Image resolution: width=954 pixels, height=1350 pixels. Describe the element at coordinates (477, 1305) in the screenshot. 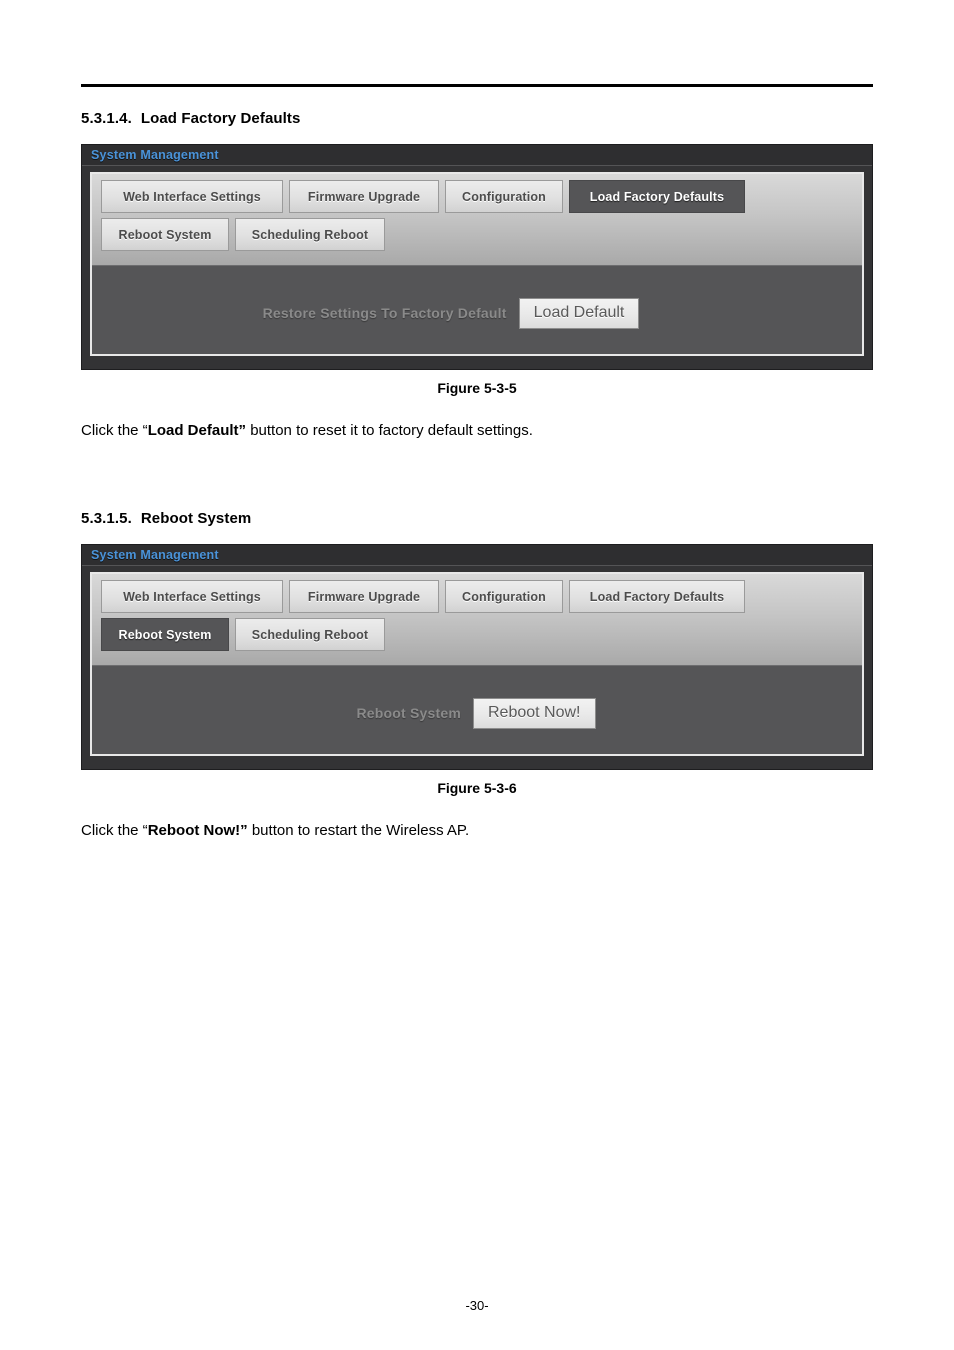

I see `page-number-footer: -30-` at that location.